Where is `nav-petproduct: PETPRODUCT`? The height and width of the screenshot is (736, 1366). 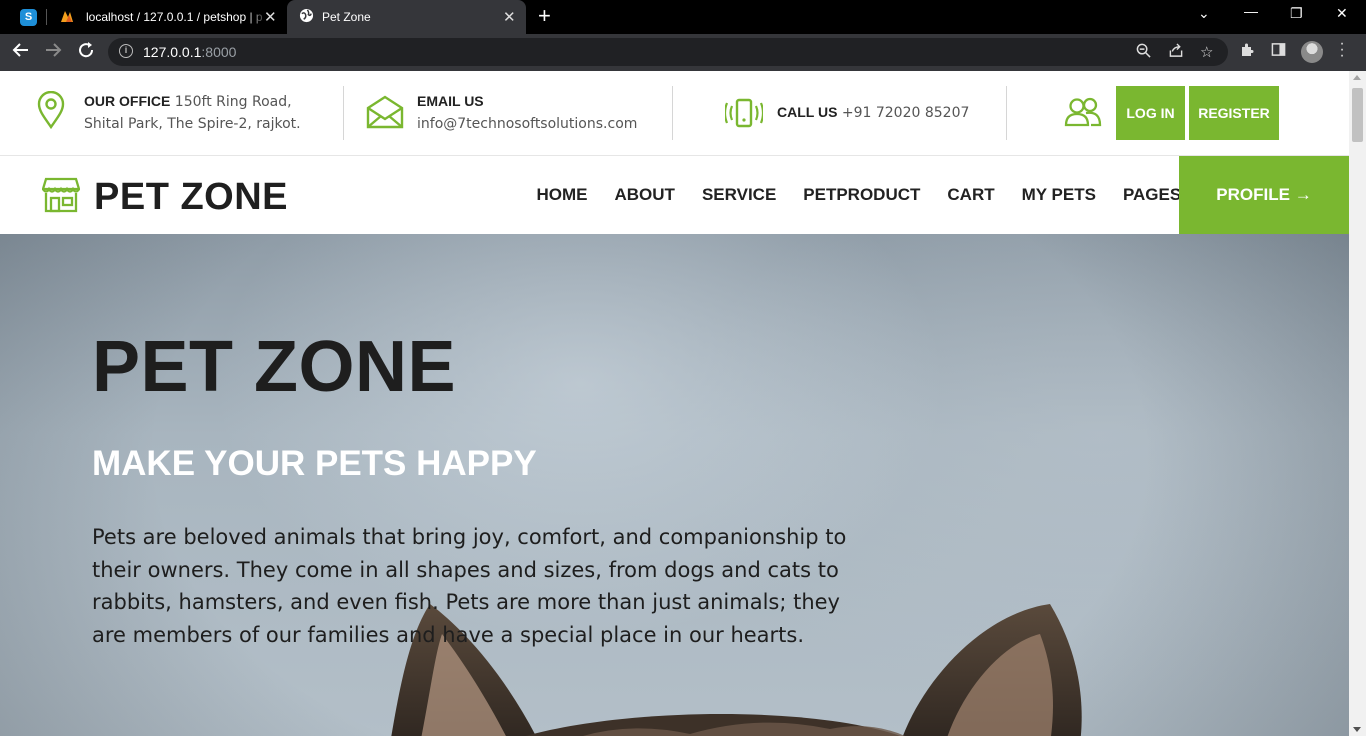 nav-petproduct: PETPRODUCT is located at coordinates (861, 195).